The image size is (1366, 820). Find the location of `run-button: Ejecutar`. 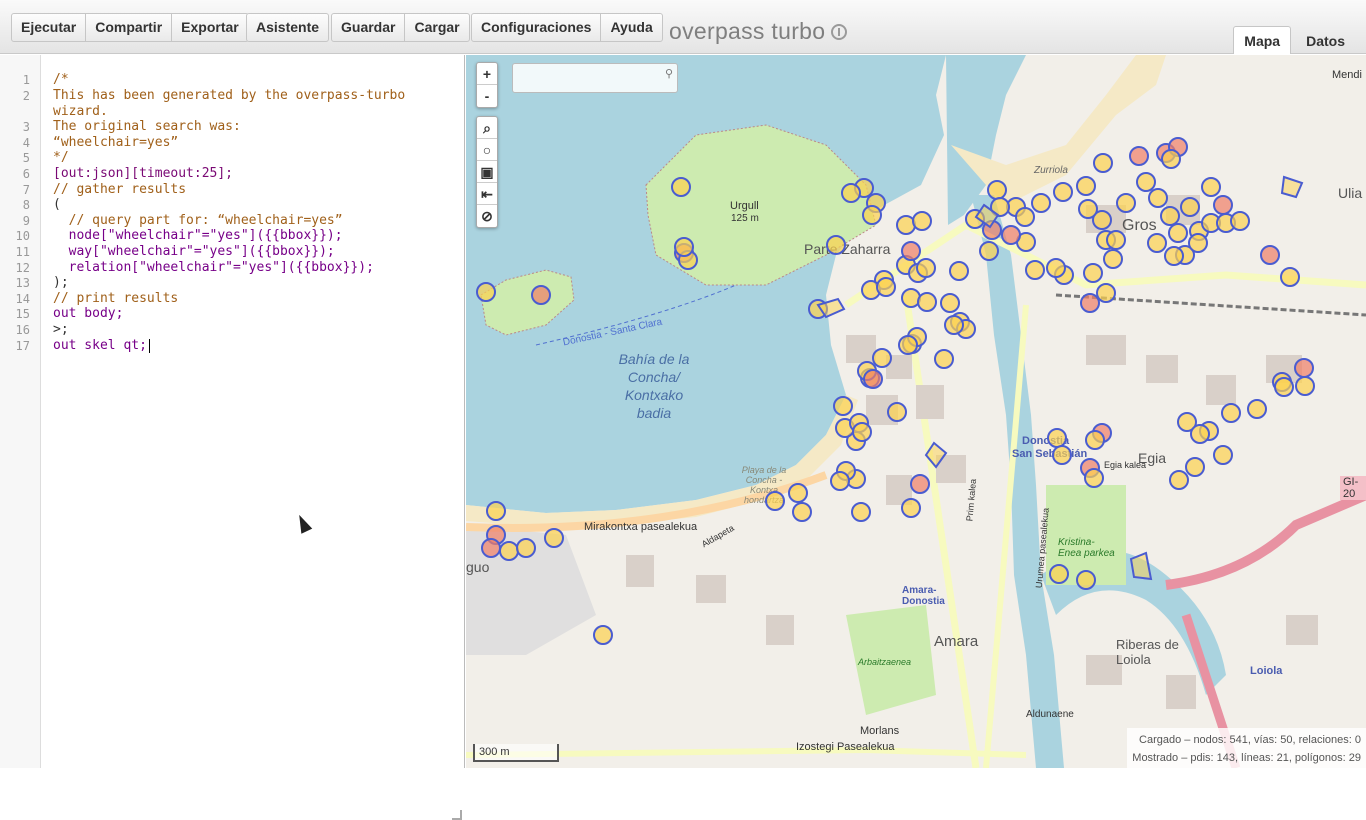

run-button: Ejecutar is located at coordinates (49, 27).